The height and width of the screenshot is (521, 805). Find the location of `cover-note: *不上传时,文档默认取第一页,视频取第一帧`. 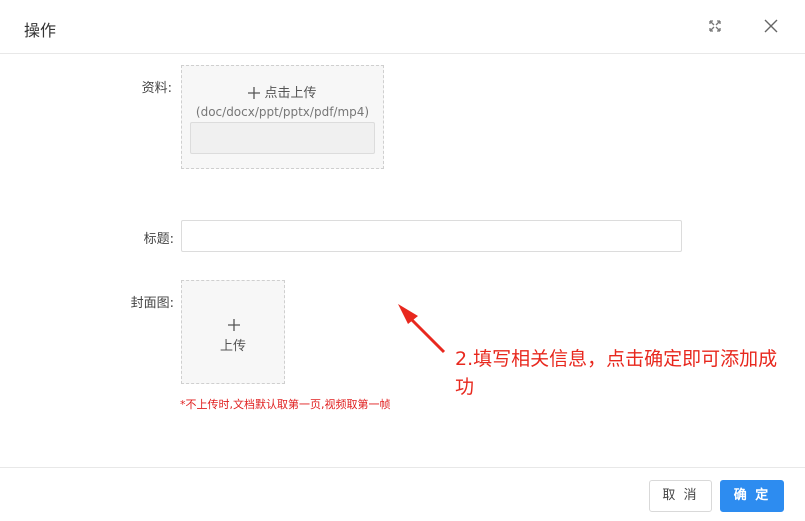

cover-note: *不上传时,文档默认取第一页,视频取第一帧 is located at coordinates (285, 404).